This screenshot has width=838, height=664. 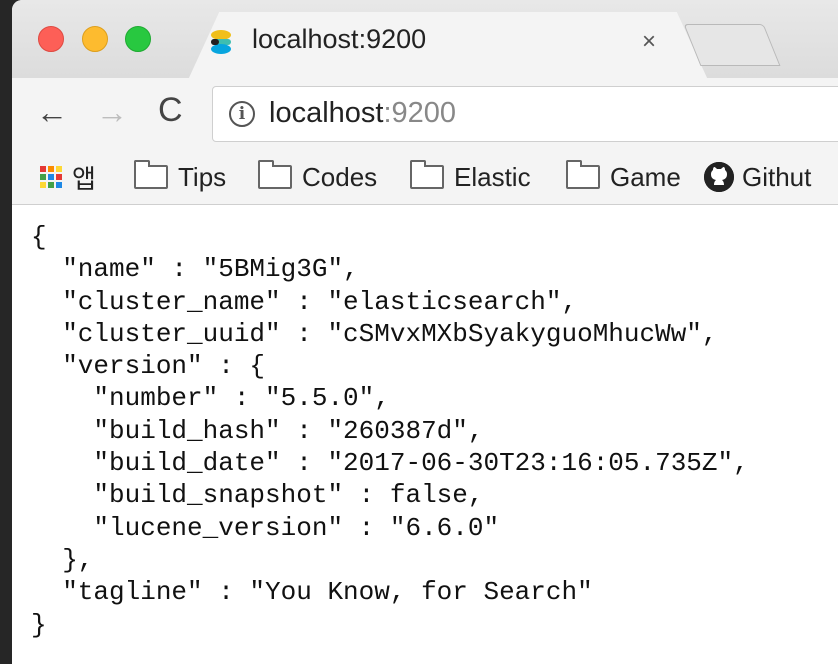 What do you see at coordinates (84, 178) in the screenshot?
I see `bookmark-label: 앱` at bounding box center [84, 178].